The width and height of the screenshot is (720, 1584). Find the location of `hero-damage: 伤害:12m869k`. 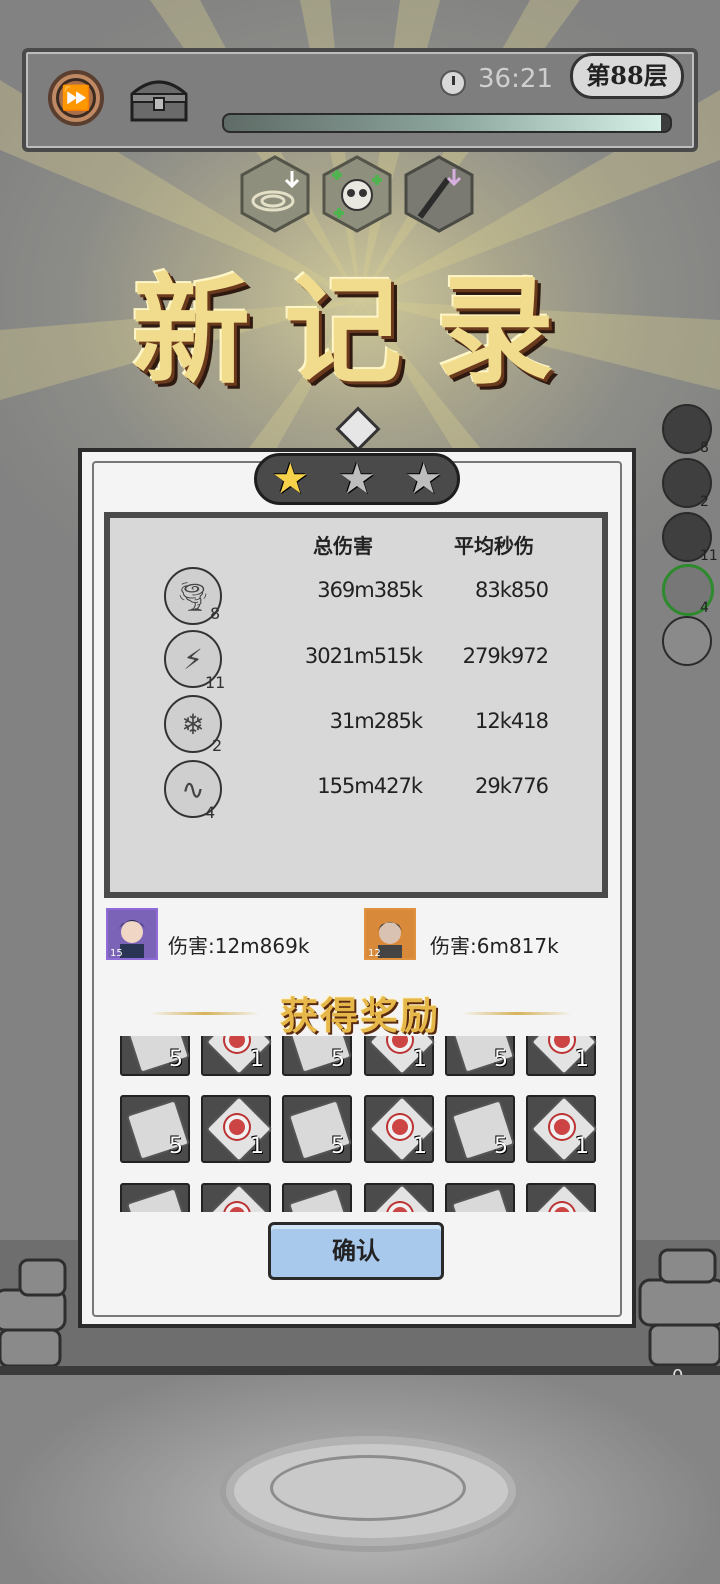

hero-damage: 伤害:12m869k is located at coordinates (239, 946).